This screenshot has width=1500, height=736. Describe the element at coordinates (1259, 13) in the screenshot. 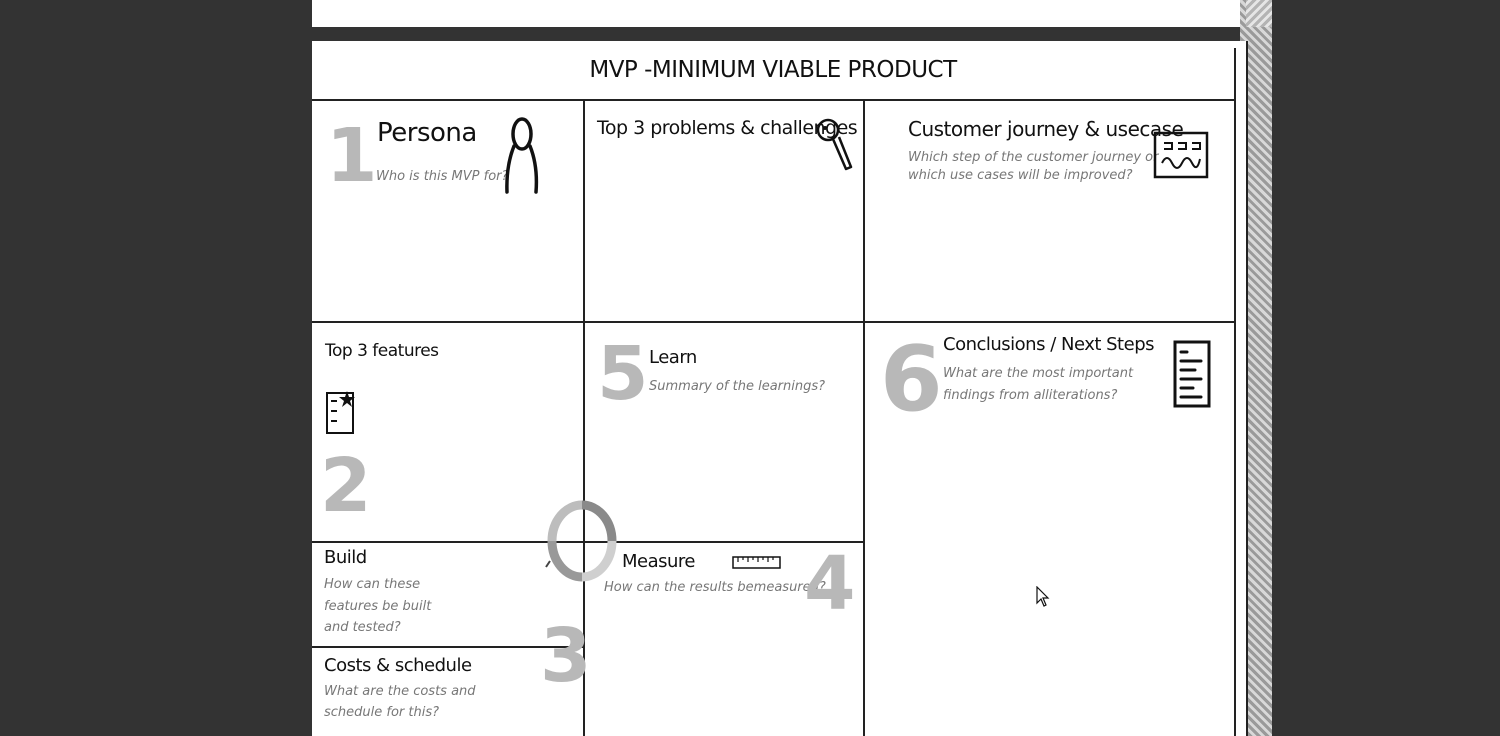

I see `right-page-shadow-top` at that location.